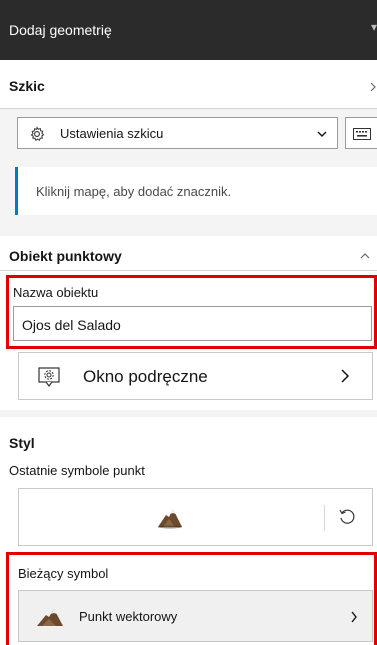 The width and height of the screenshot is (377, 645). I want to click on sketch-header: Szkic, so click(188, 84).